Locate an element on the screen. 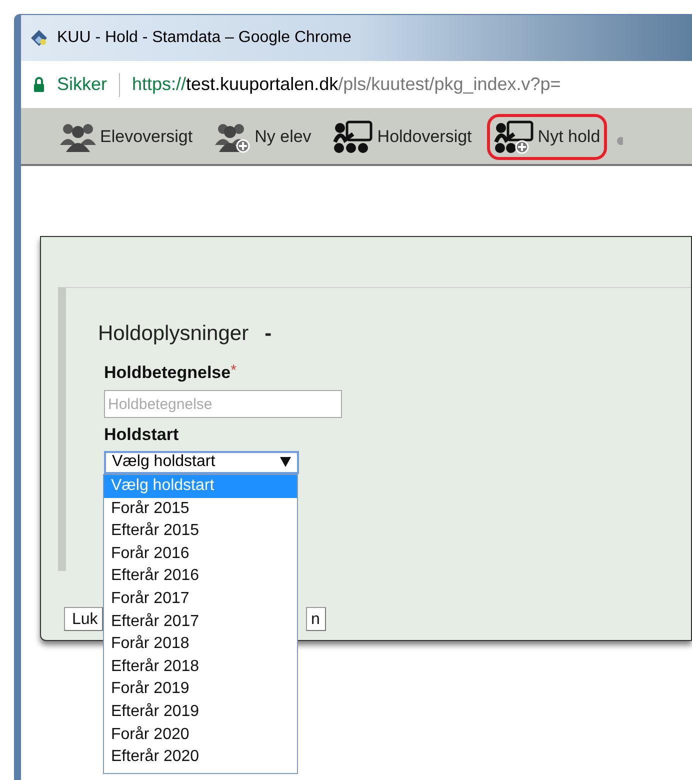  toolbar-button: Nyt hold is located at coordinates (547, 137).